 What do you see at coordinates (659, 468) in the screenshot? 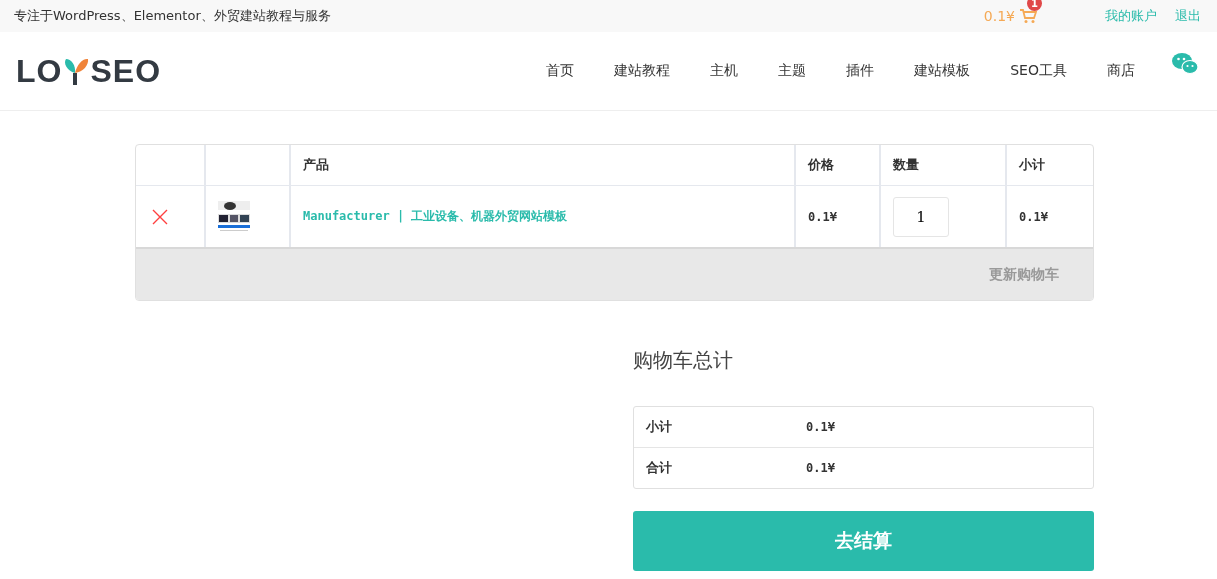
I see `totals-label: 合计` at bounding box center [659, 468].